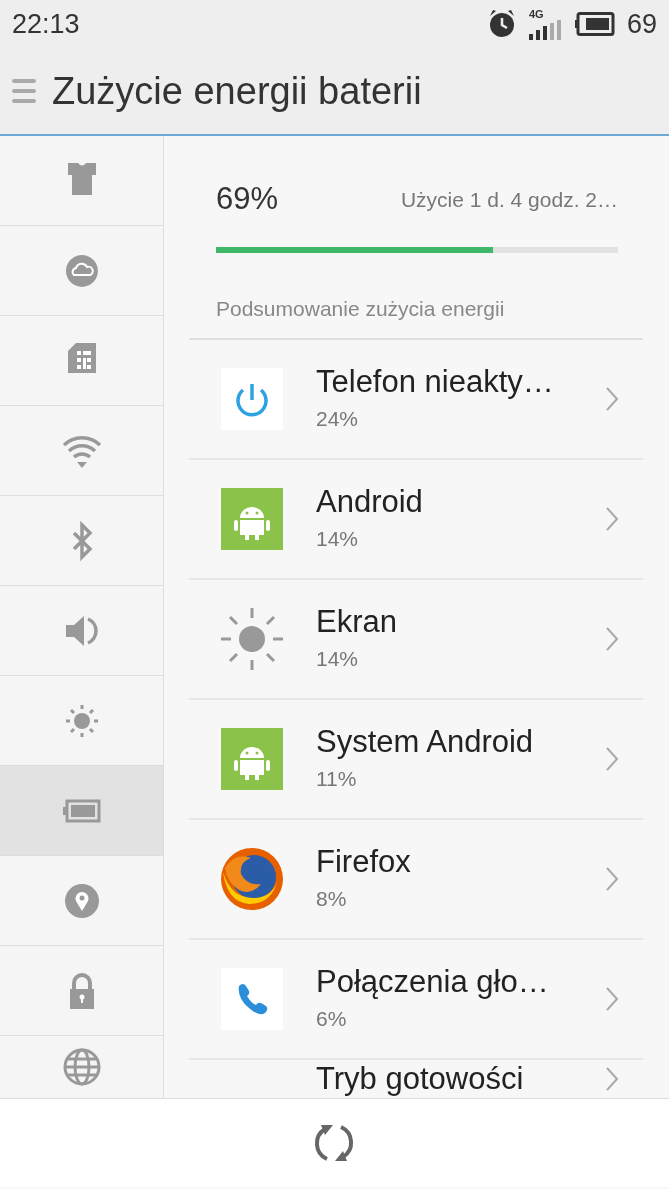 The width and height of the screenshot is (669, 1189). I want to click on sun-icon, so click(252, 639).